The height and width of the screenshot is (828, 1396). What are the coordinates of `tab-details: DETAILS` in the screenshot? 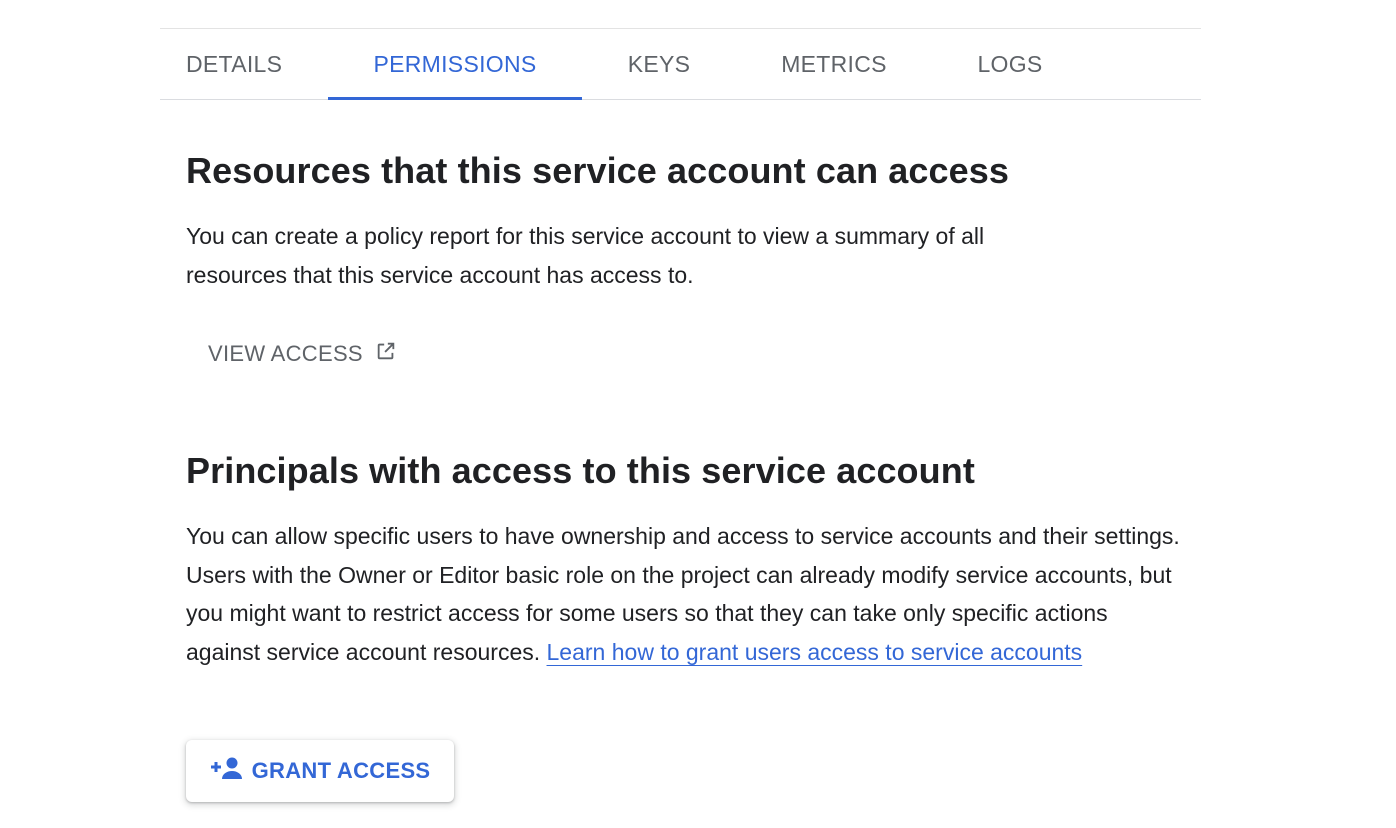 It's located at (244, 64).